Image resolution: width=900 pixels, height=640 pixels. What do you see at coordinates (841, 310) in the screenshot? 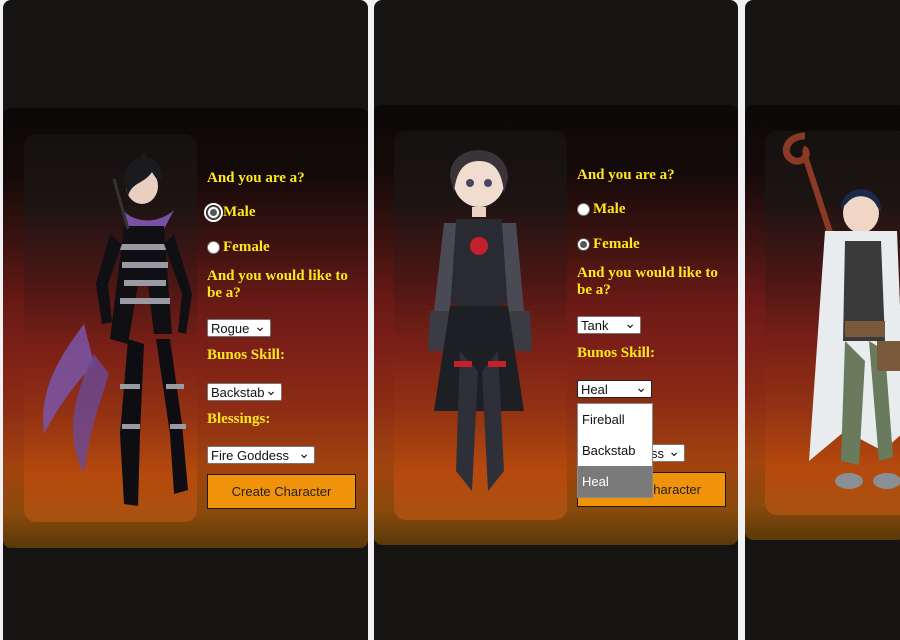
I see `mage-figure-image` at bounding box center [841, 310].